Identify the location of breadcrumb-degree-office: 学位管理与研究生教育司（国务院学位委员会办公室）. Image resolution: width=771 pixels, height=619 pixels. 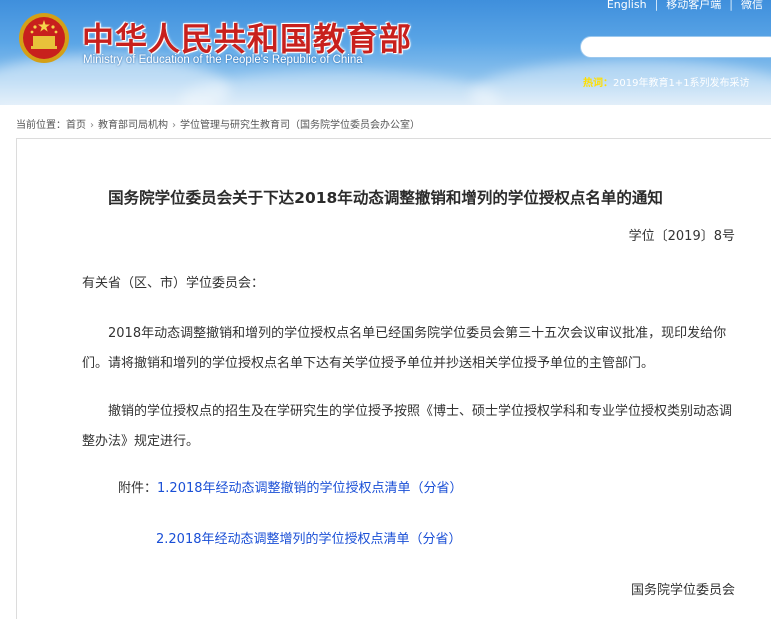
(300, 125).